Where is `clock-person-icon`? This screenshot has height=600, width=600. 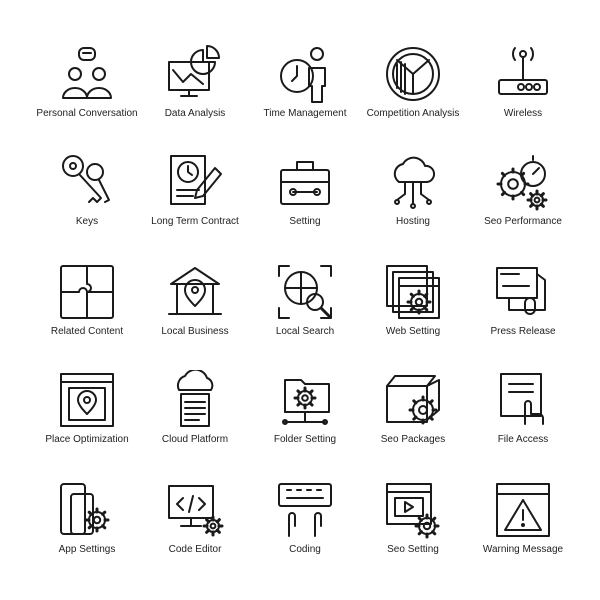 clock-person-icon is located at coordinates (303, 75).